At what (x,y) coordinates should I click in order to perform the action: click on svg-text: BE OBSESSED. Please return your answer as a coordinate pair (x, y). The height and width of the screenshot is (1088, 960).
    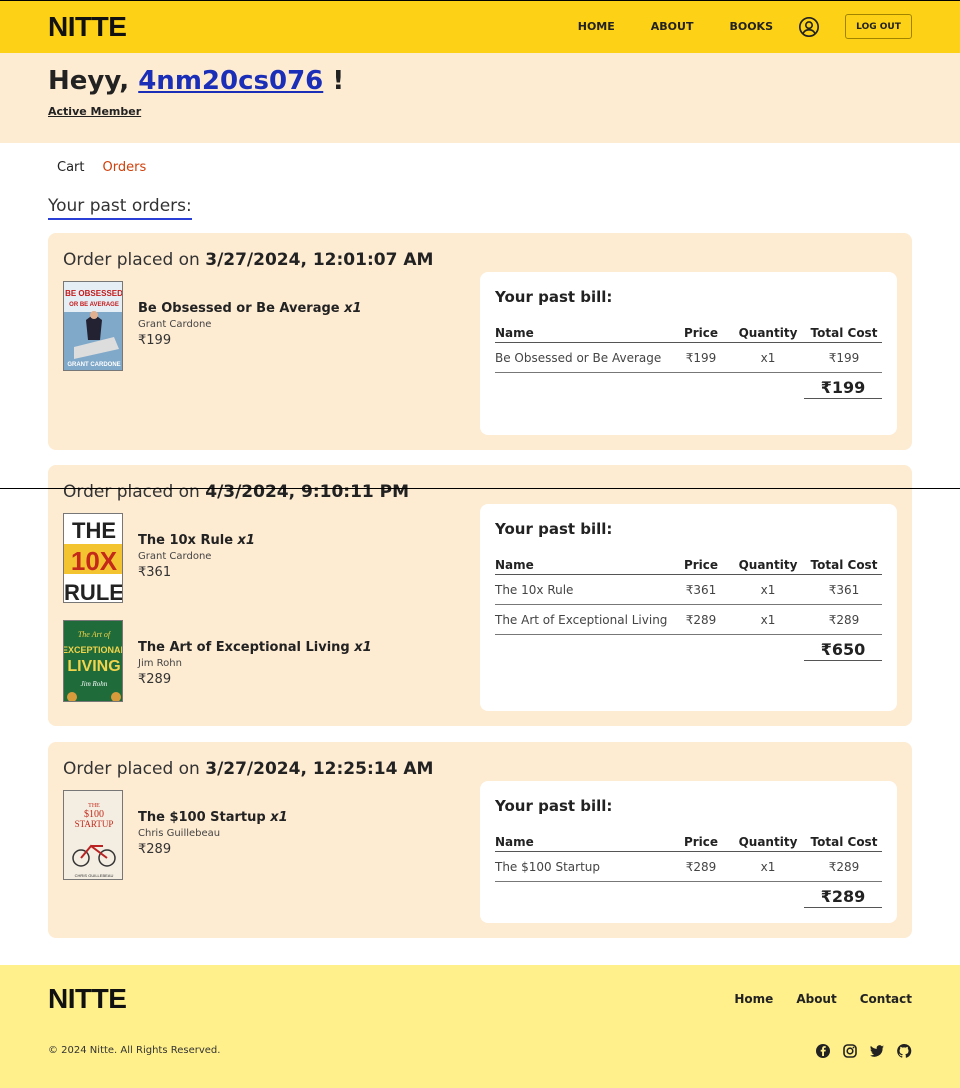
    Looking at the image, I should click on (94, 293).